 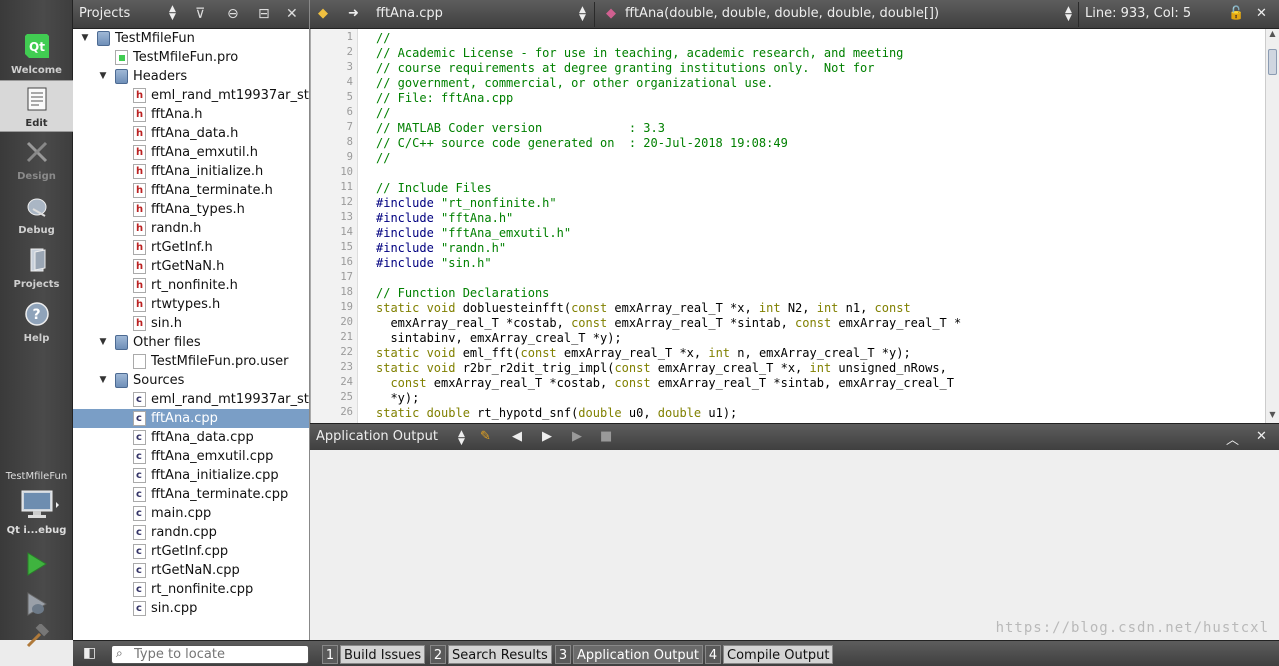 I want to click on tree-item-source: eml_rand_mt19937ar_st, so click(x=191, y=399).